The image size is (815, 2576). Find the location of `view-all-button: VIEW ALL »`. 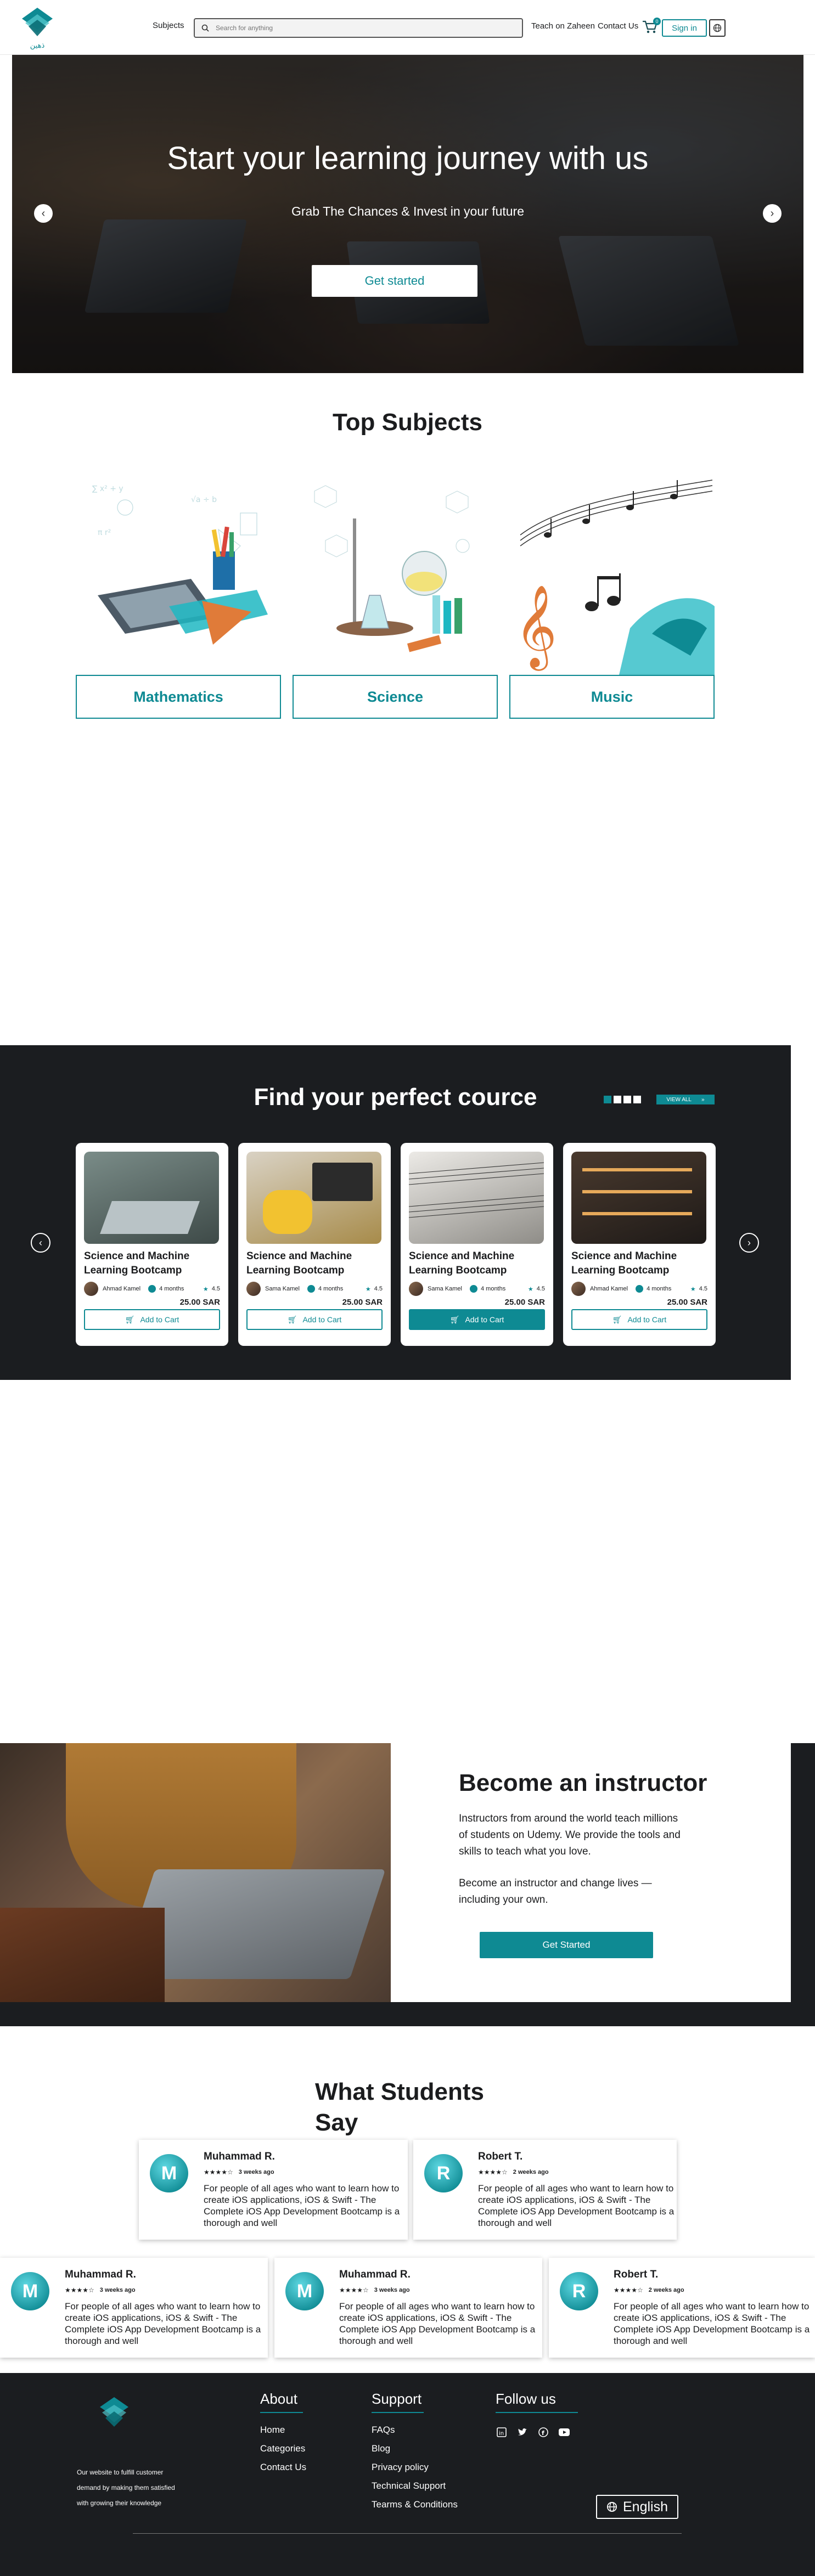

view-all-button: VIEW ALL » is located at coordinates (685, 1099).